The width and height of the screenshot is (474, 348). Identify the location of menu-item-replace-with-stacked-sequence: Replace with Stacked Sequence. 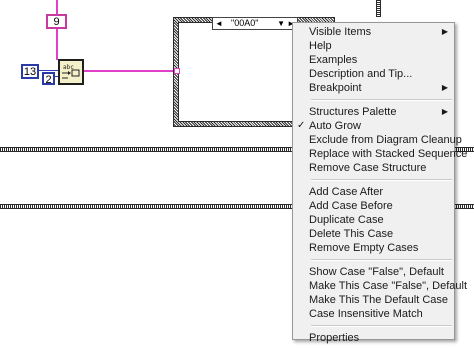
(380, 154).